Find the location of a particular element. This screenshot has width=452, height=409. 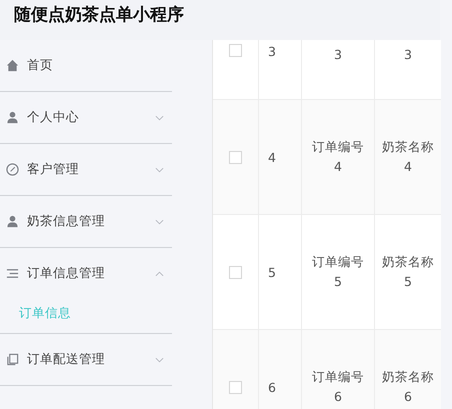

table-cell: 6 is located at coordinates (272, 387).